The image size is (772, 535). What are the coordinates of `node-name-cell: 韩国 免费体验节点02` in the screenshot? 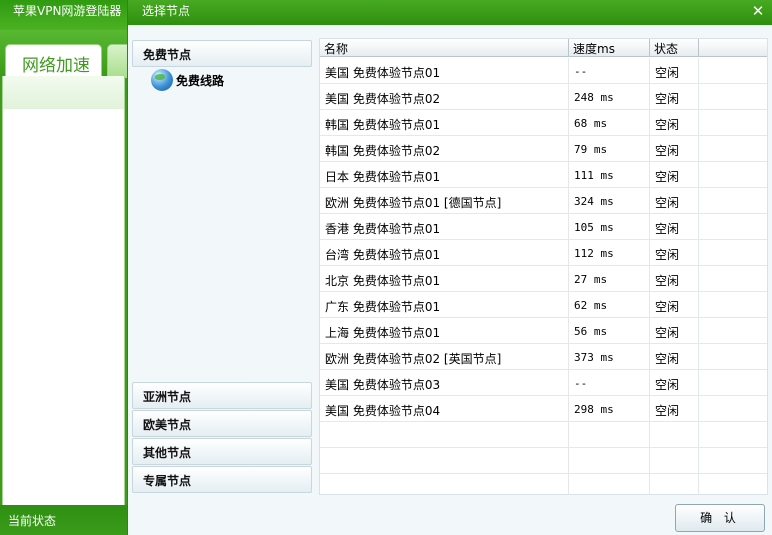 It's located at (444, 149).